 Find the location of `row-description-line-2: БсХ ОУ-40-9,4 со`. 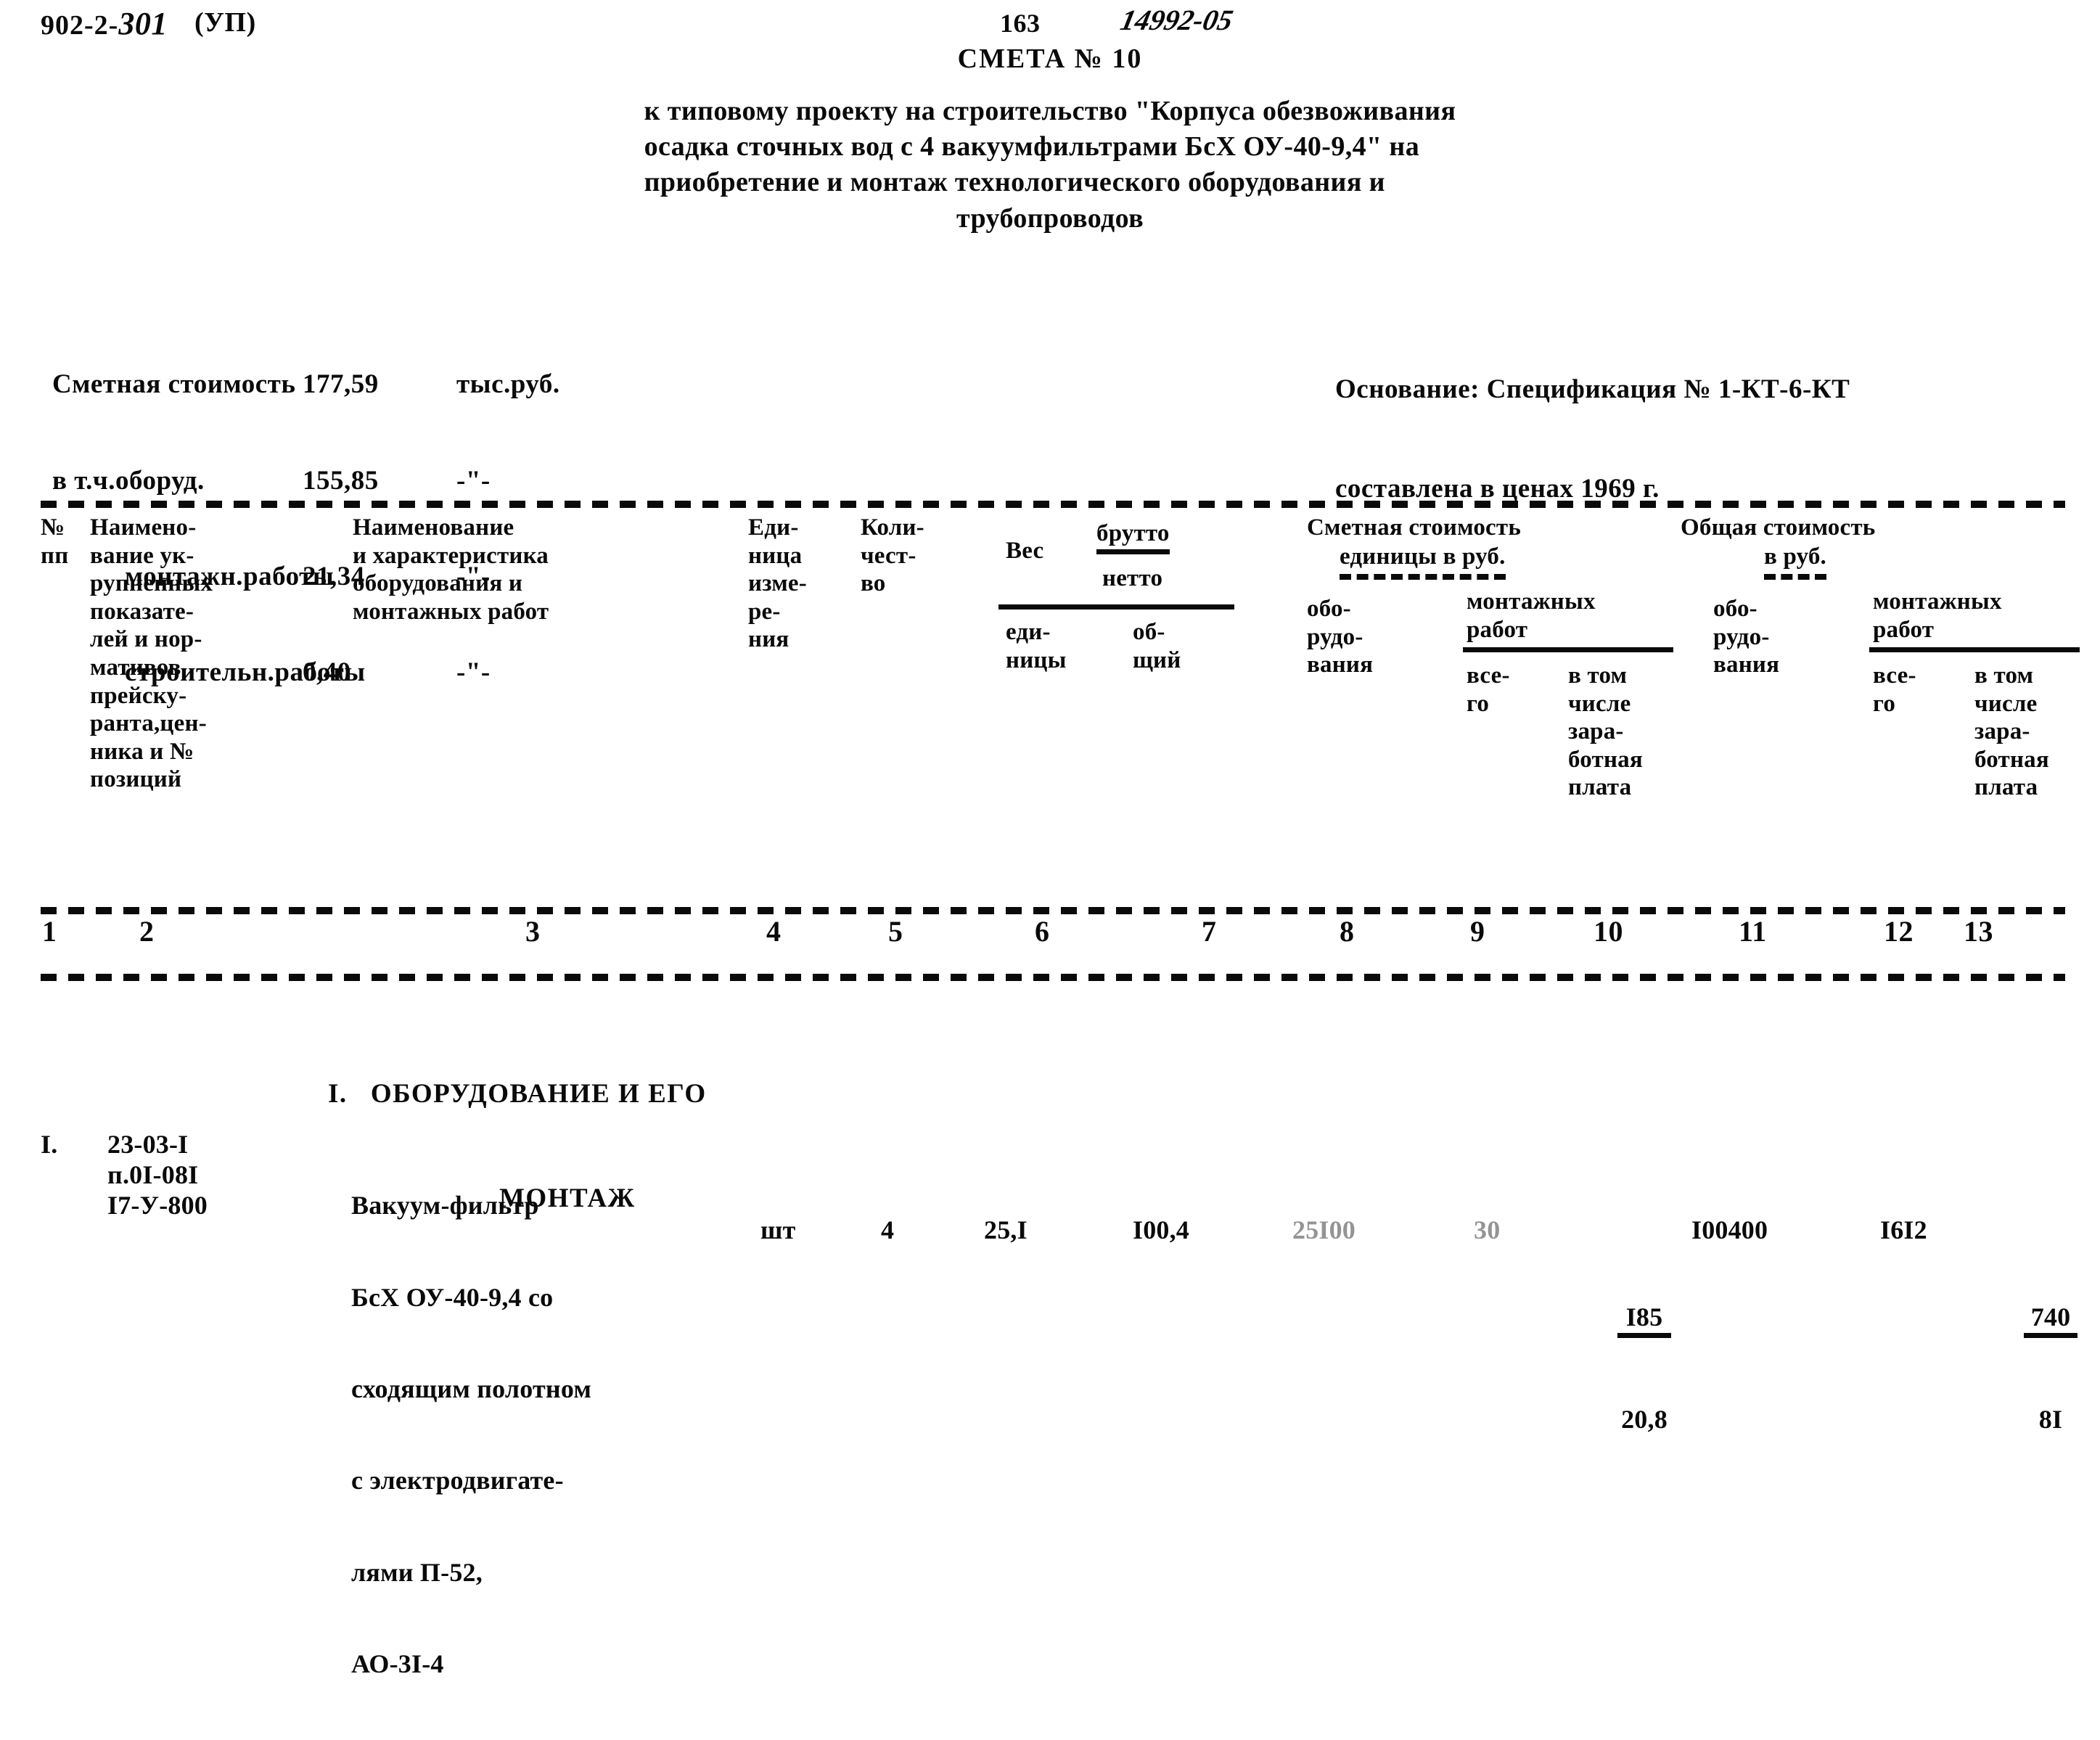

row-description-line-2: БсХ ОУ-40-9,4 со is located at coordinates (452, 1297).